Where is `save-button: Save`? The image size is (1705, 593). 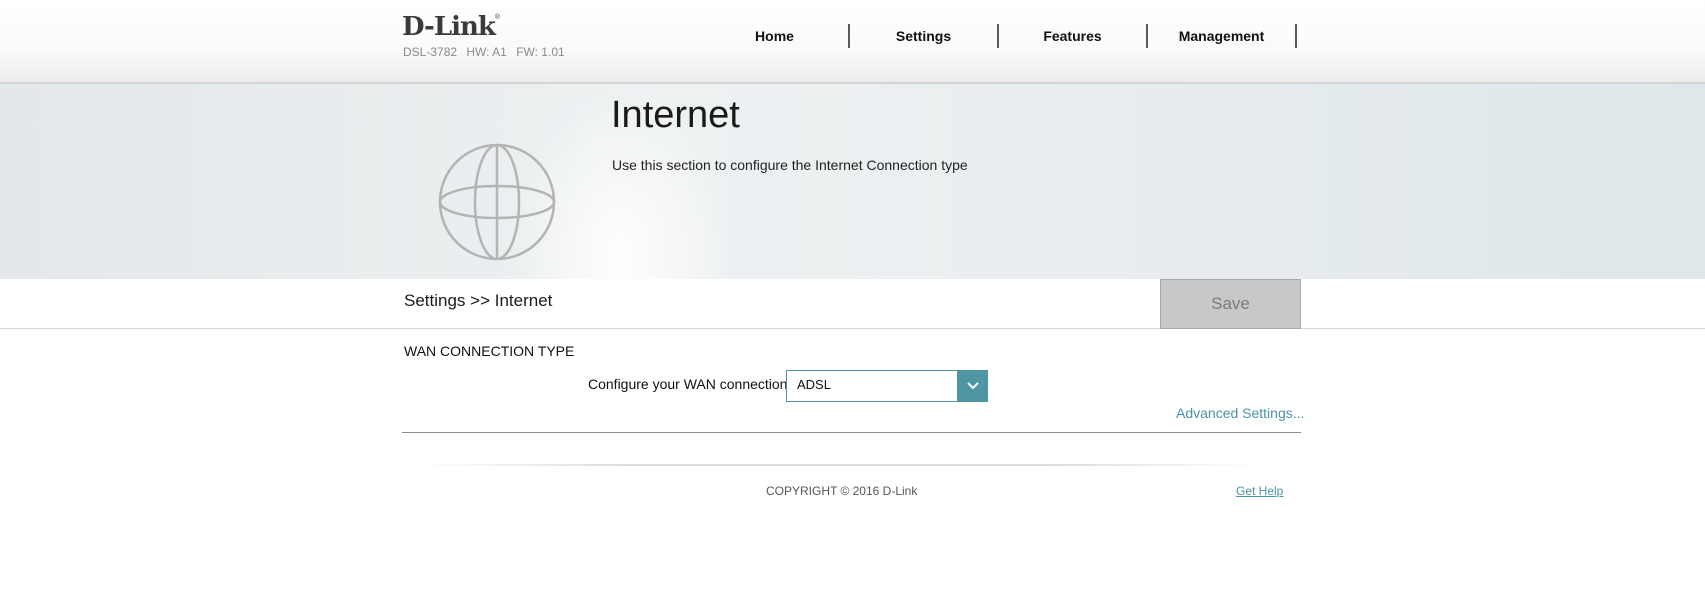
save-button: Save is located at coordinates (1230, 304).